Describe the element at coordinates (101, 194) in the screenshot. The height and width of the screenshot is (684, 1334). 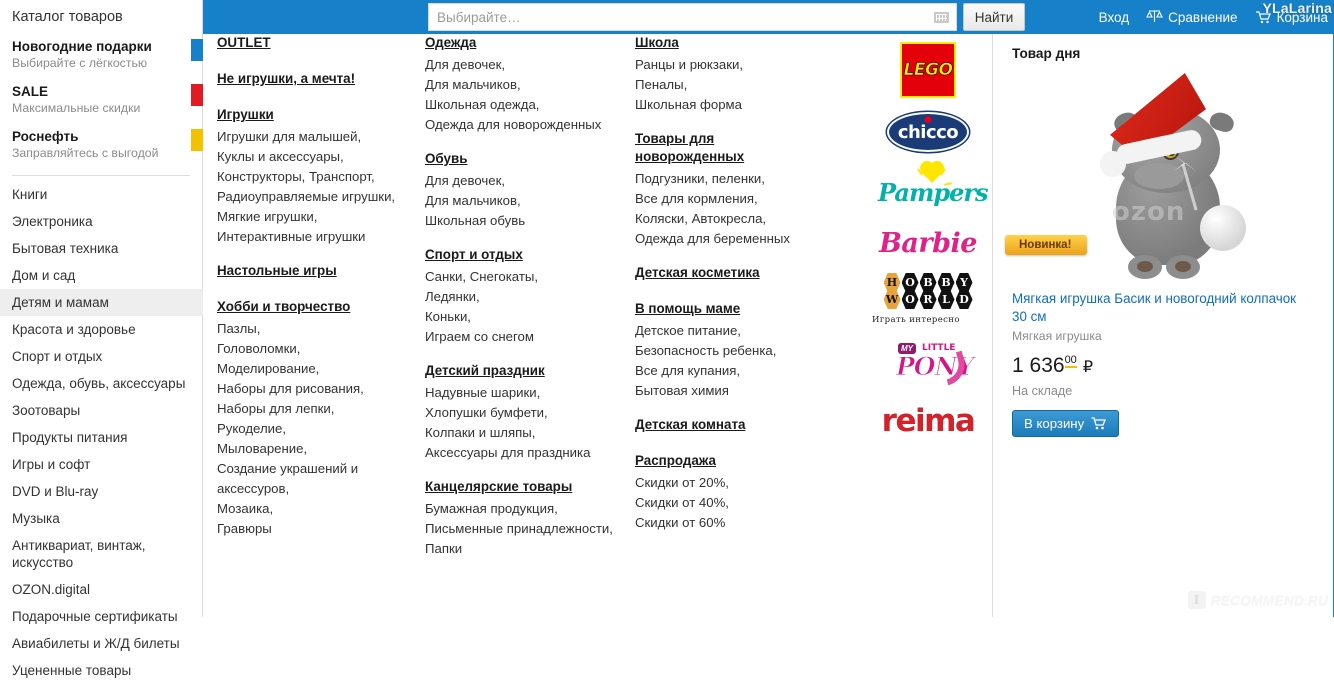
I see `sidebar-item-books: Книги` at that location.